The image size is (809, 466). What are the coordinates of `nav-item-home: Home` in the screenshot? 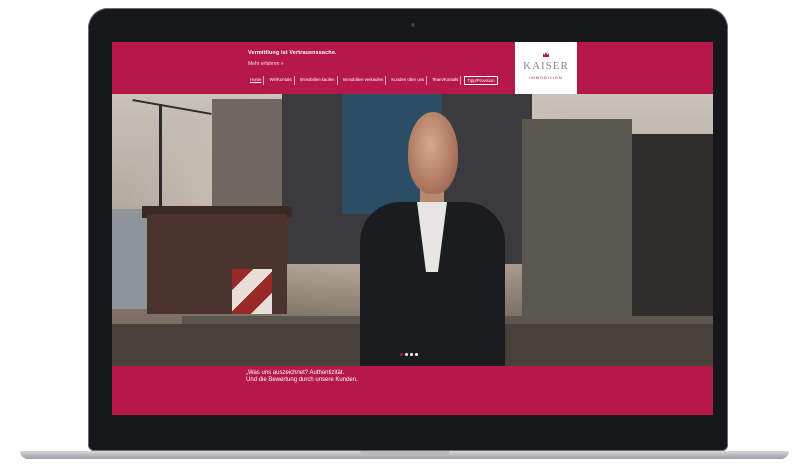 It's located at (256, 80).